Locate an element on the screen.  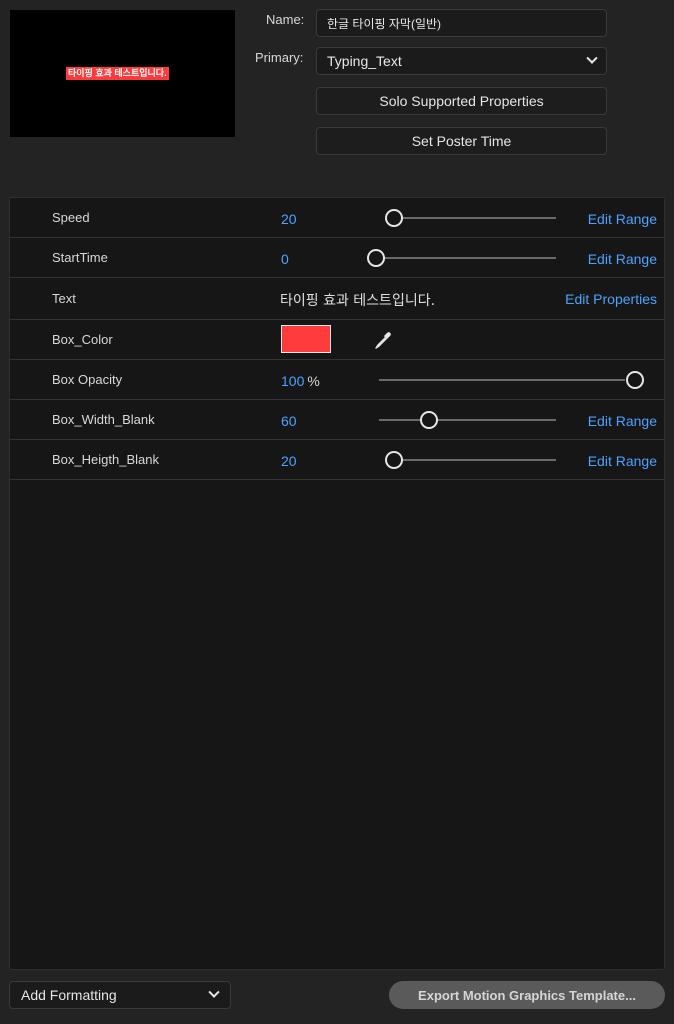
property-value: 60 is located at coordinates (289, 421).